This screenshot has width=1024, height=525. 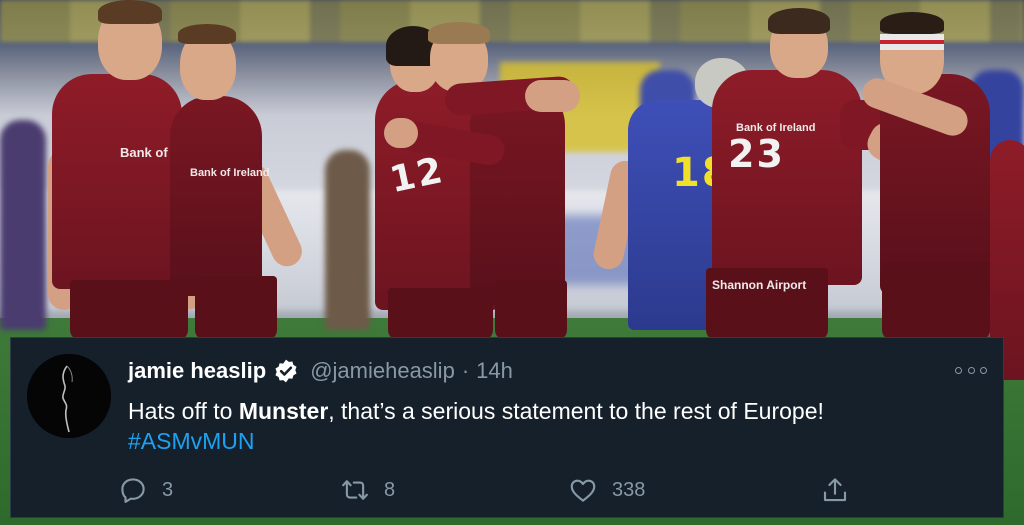 I want to click on tweet-actions: 3 8 338, so click(x=488, y=490).